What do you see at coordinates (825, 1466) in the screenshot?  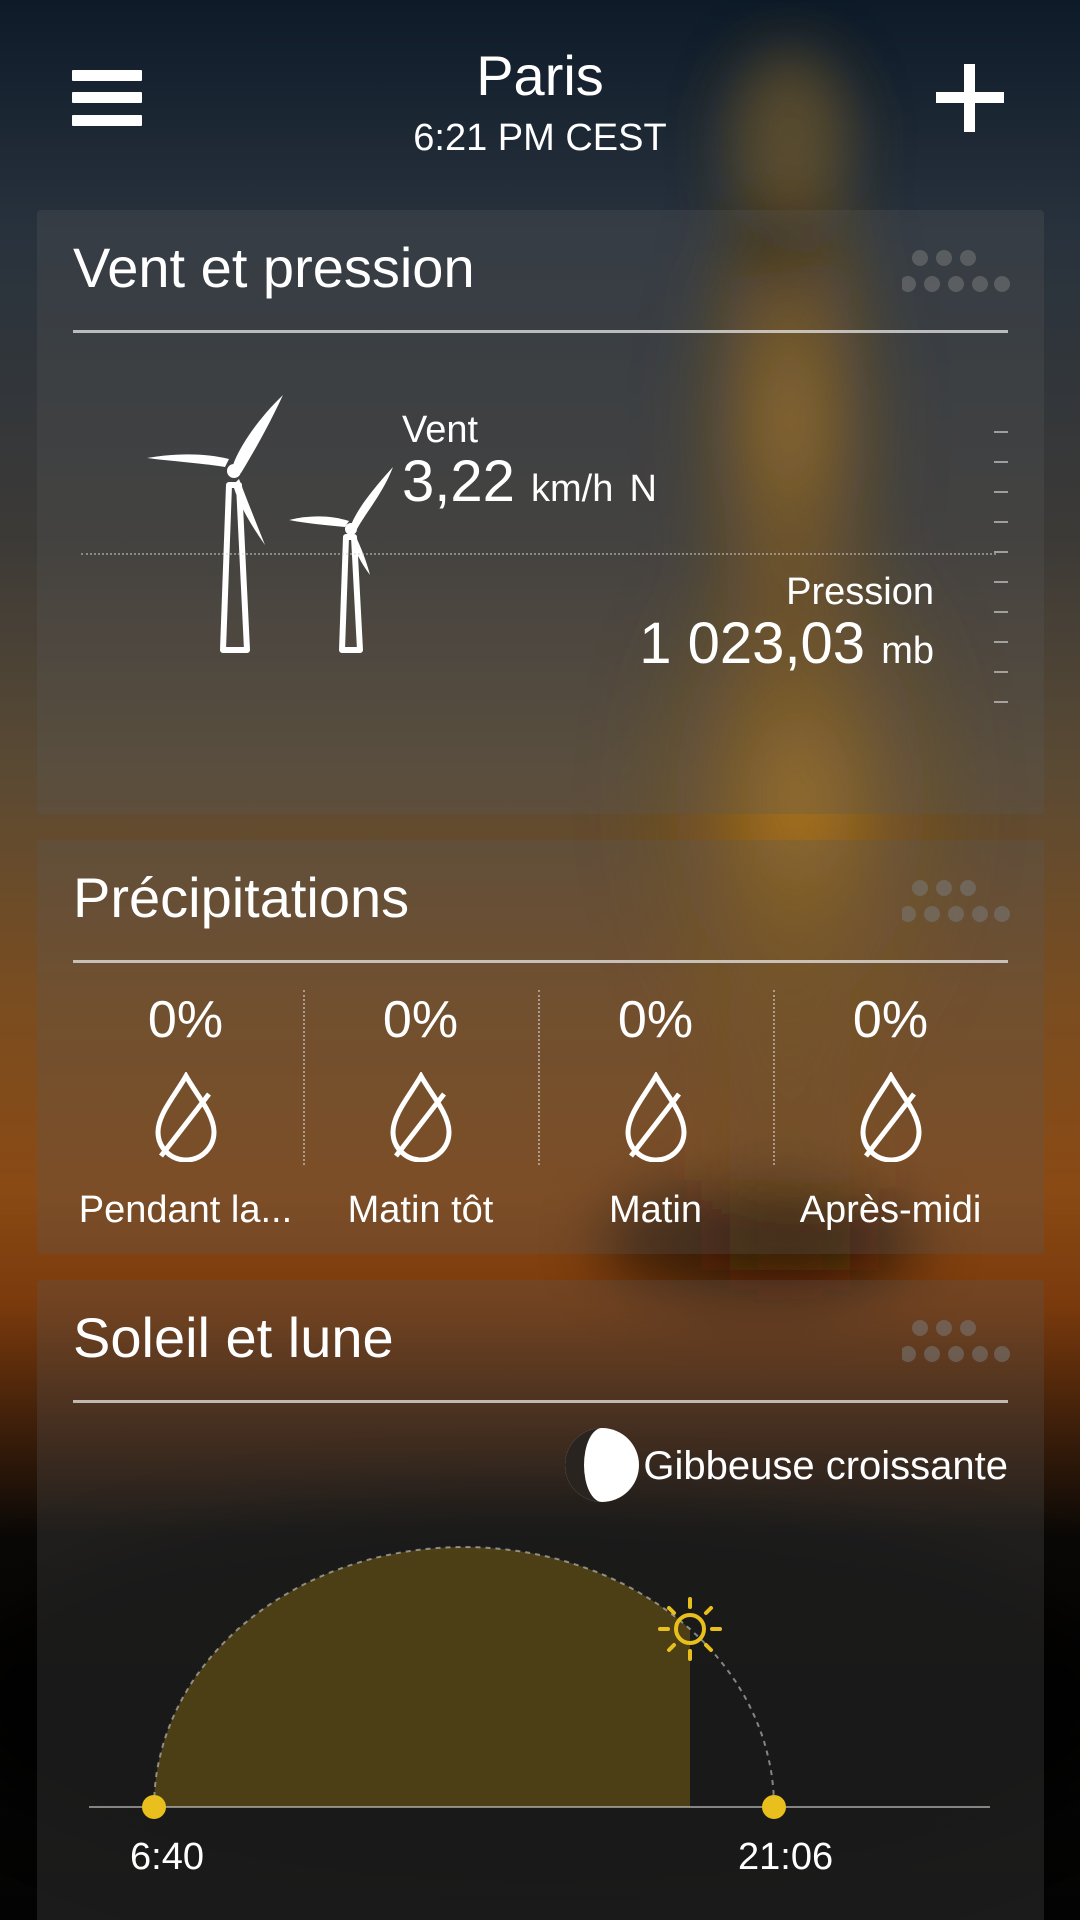 I see `moon-phase-label: Gibbeuse croissante` at bounding box center [825, 1466].